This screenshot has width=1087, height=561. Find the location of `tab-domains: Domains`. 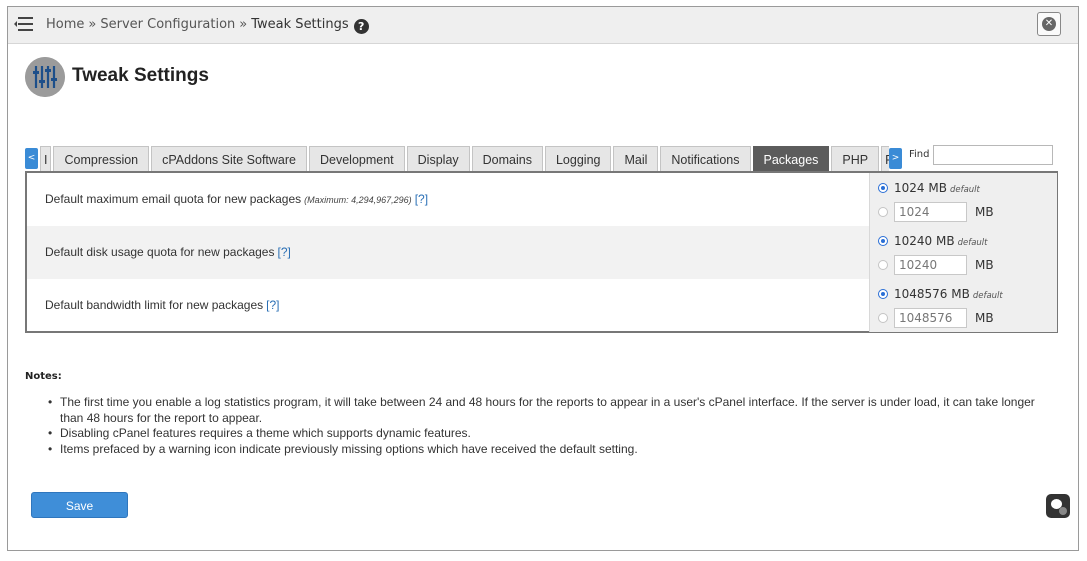

tab-domains: Domains is located at coordinates (507, 158).